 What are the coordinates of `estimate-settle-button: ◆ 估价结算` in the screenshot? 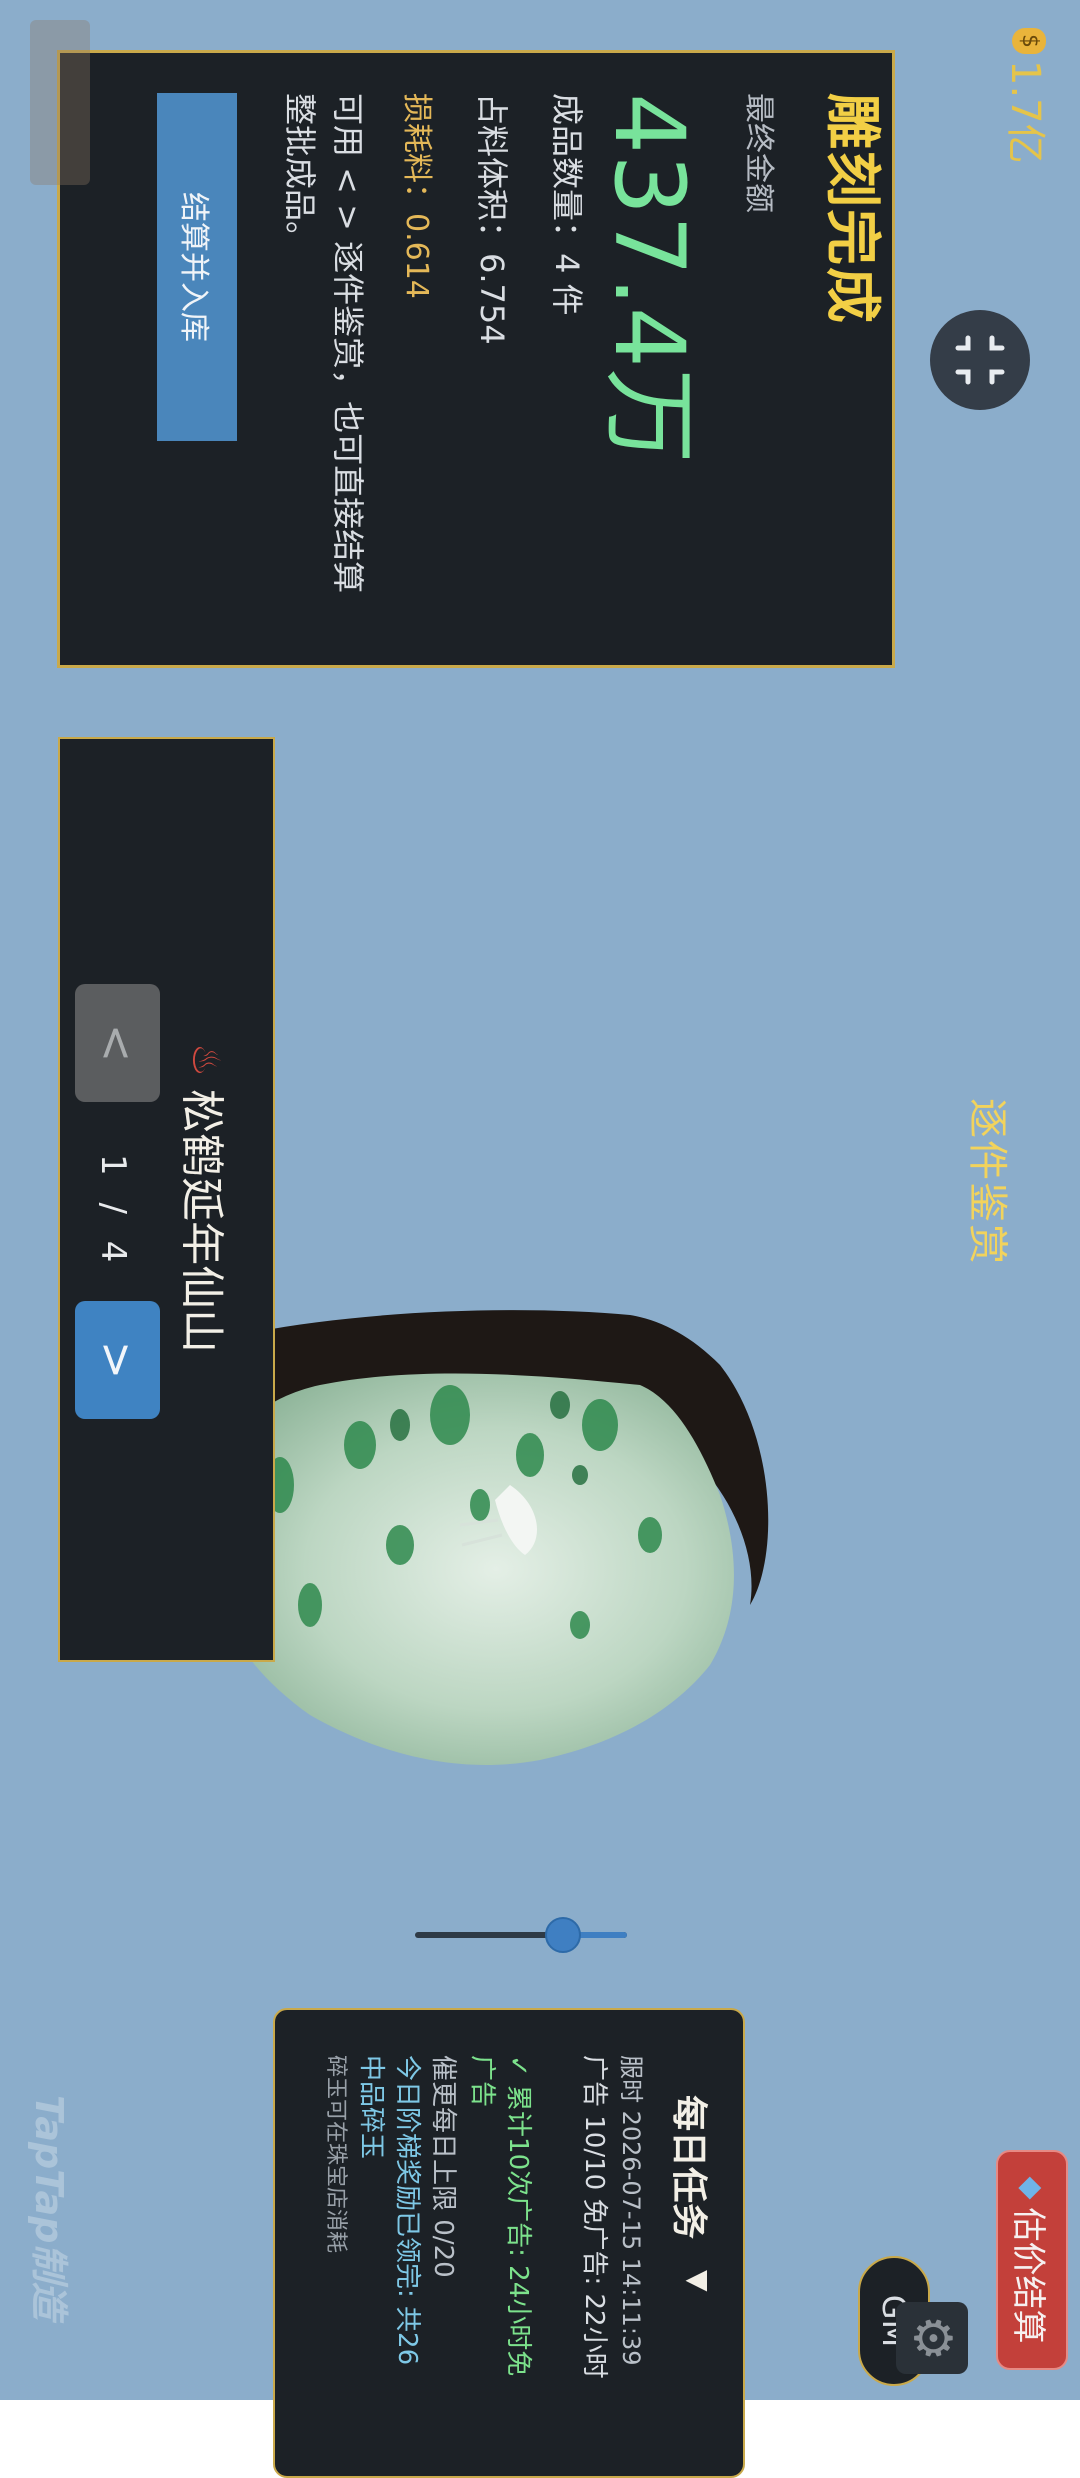 It's located at (1032, 2260).